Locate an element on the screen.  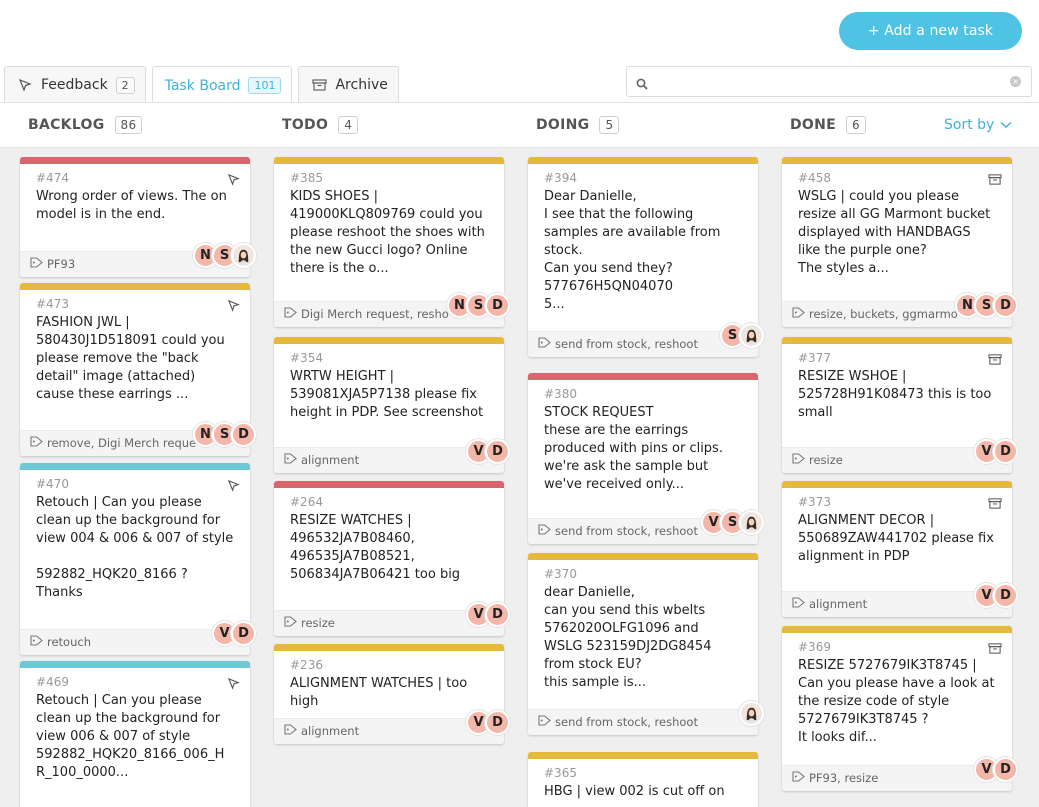
column-header-done: DONE 6 is located at coordinates (828, 125).